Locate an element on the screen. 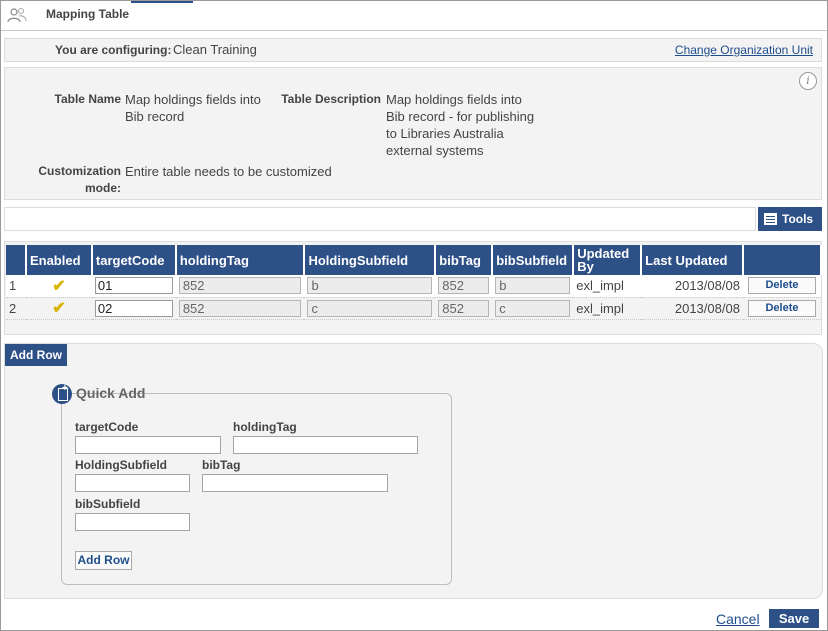 Image resolution: width=828 pixels, height=631 pixels. bibsubfield-field: b is located at coordinates (533, 286).